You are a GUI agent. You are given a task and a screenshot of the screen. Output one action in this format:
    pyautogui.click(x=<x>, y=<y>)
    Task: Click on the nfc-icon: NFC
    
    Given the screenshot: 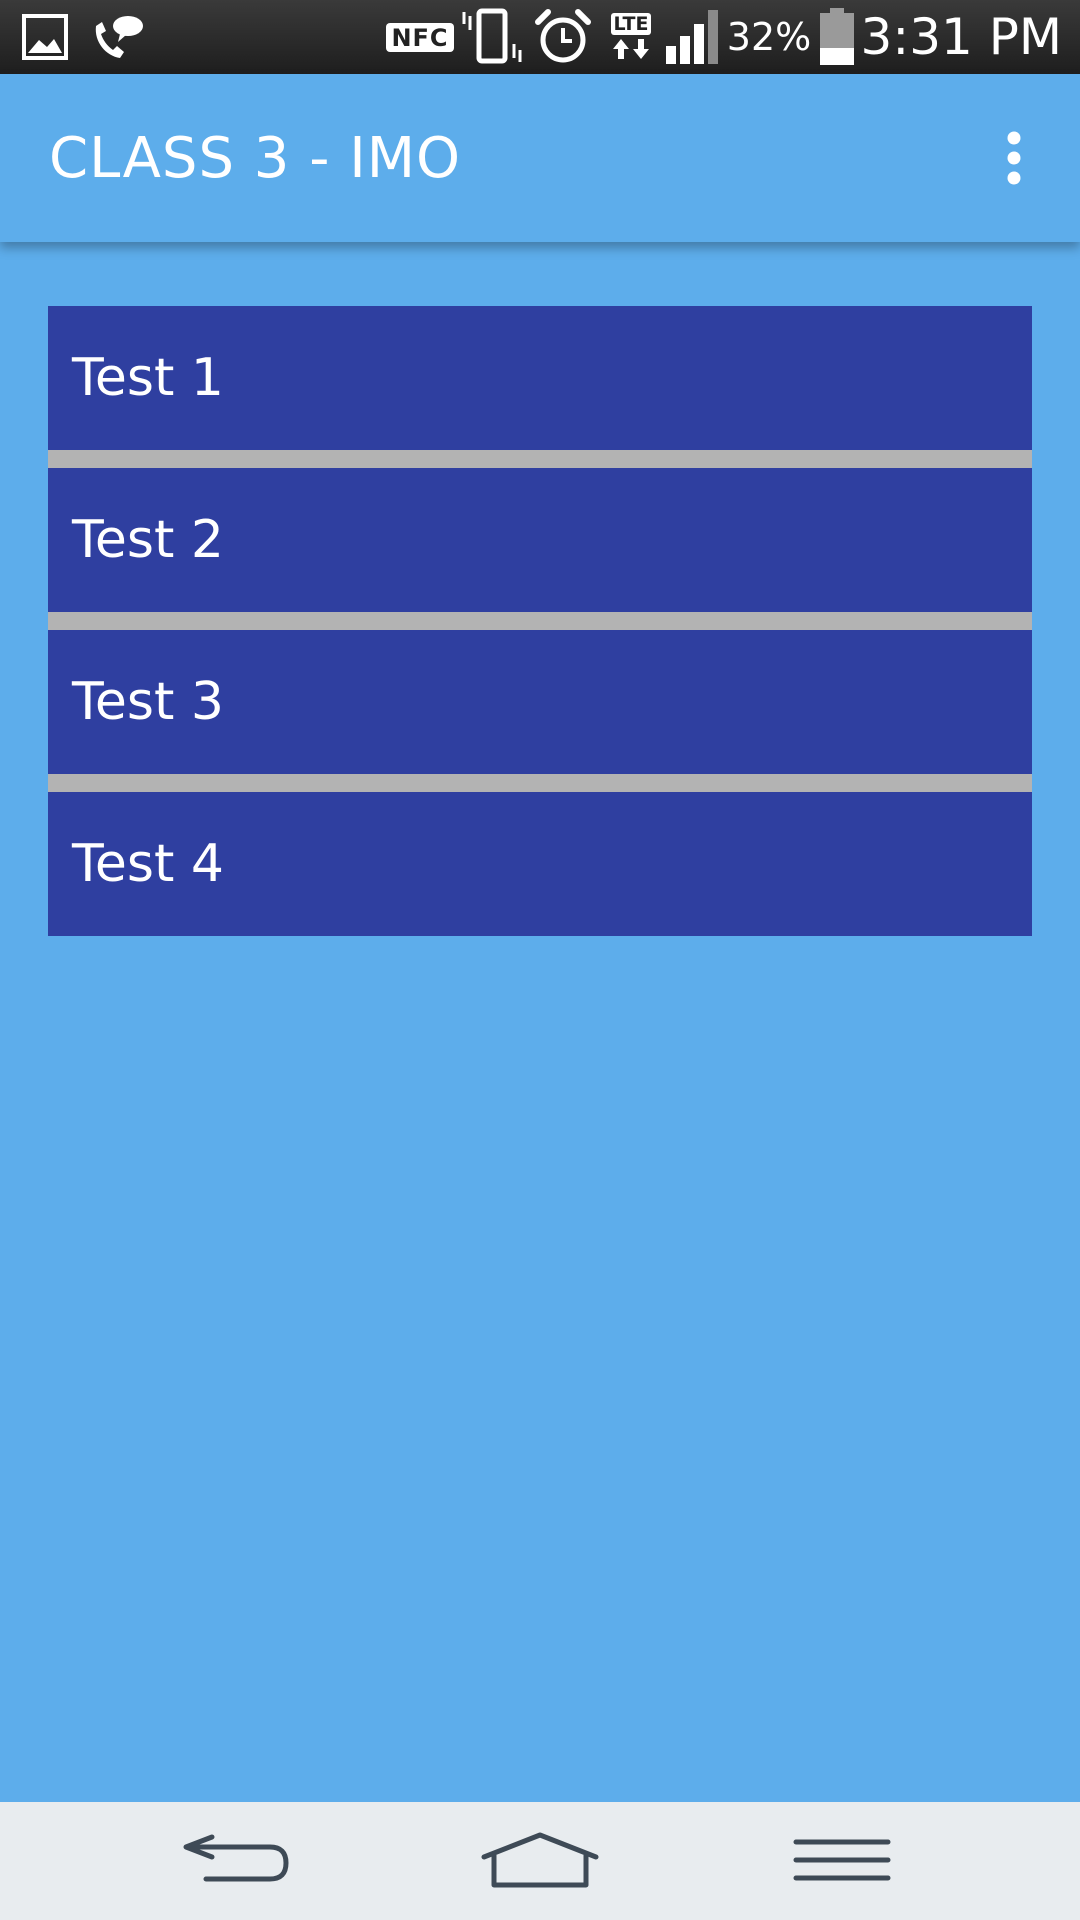 What is the action you would take?
    pyautogui.click(x=420, y=37)
    